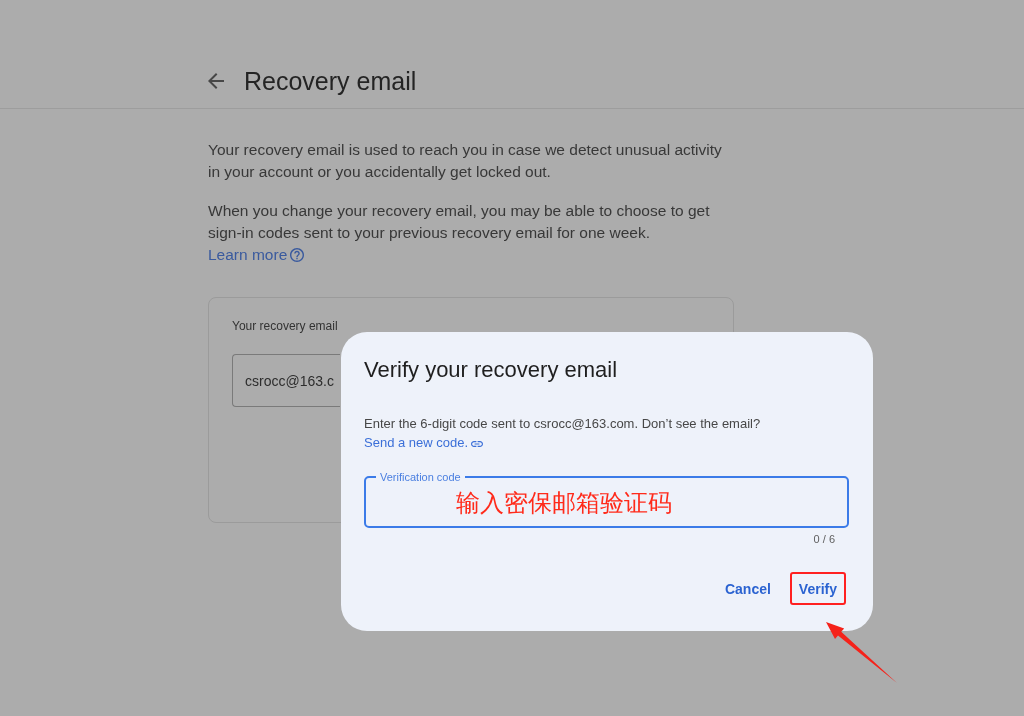 The image size is (1024, 716). I want to click on dialog-button: Verify, so click(817, 588).